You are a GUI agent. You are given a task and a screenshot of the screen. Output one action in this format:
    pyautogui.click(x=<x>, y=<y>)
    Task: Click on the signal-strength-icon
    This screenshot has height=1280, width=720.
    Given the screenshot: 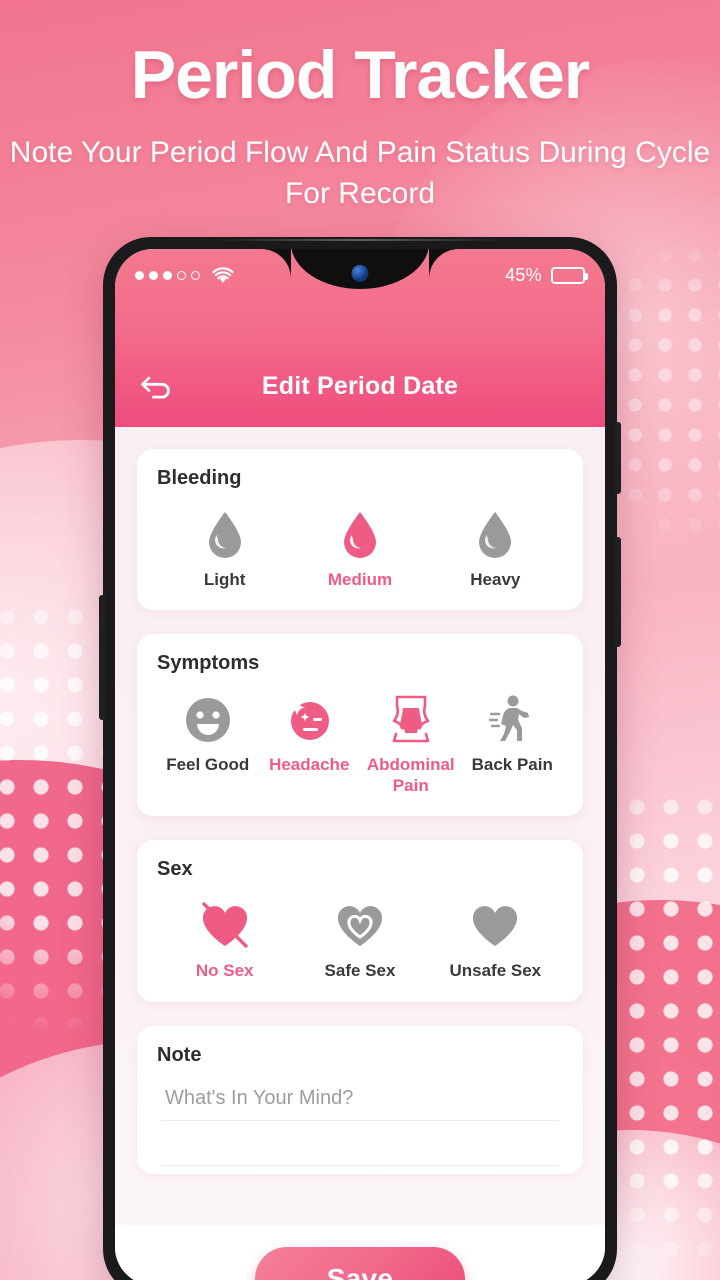 What is the action you would take?
    pyautogui.click(x=167, y=275)
    